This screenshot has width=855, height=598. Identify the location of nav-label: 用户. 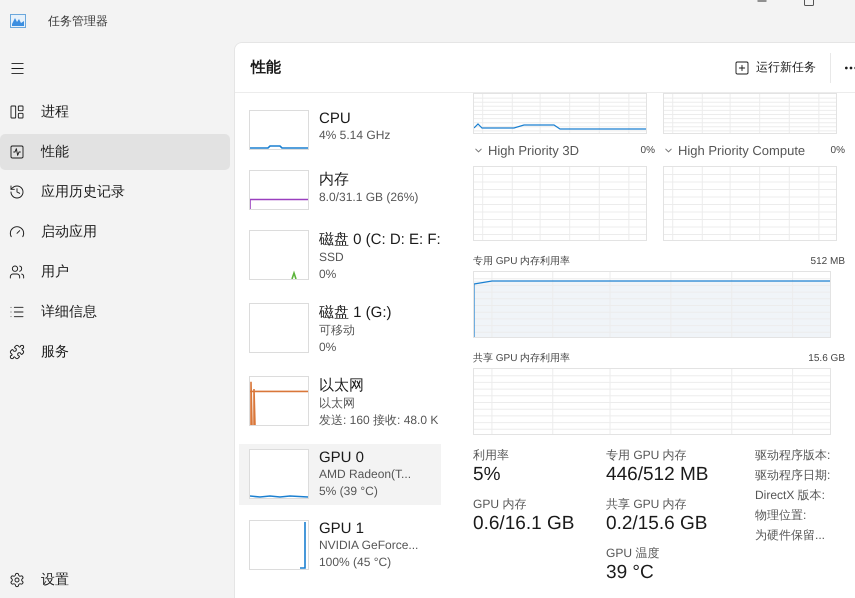
(55, 272).